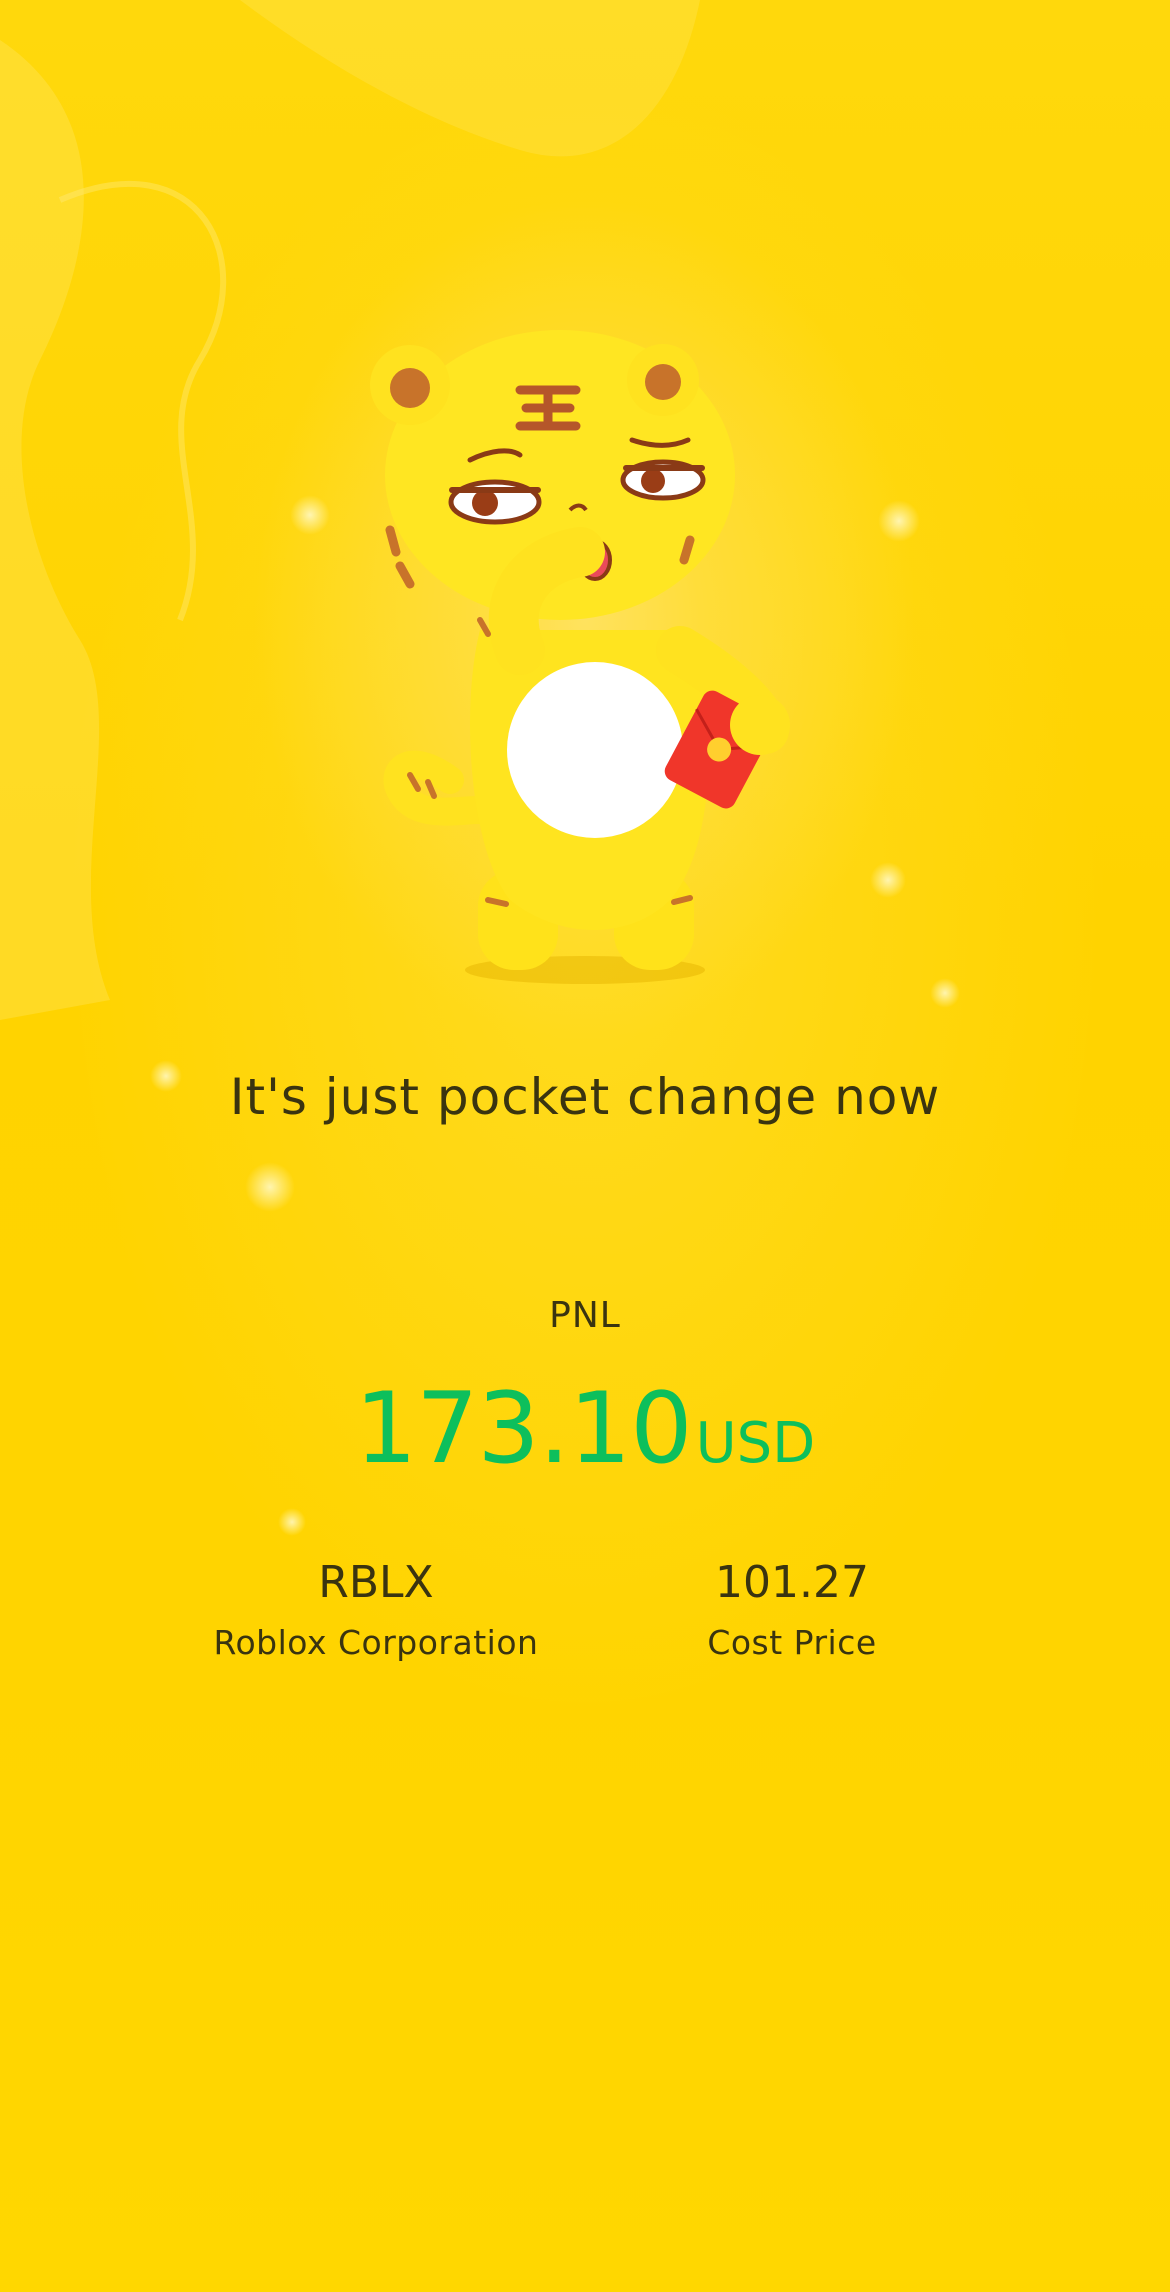 This screenshot has height=2292, width=1170. What do you see at coordinates (376, 1611) in the screenshot?
I see `stock-info: RBLX Roblox Corporation` at bounding box center [376, 1611].